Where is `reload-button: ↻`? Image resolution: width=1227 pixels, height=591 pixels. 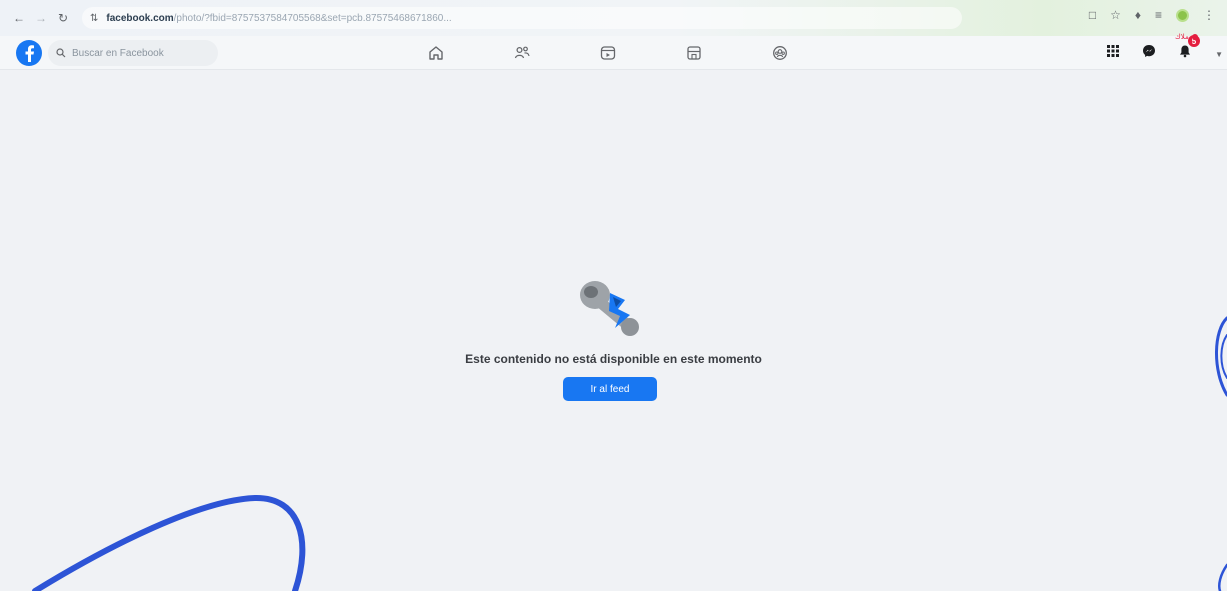
reload-button: ↻ is located at coordinates (63, 18).